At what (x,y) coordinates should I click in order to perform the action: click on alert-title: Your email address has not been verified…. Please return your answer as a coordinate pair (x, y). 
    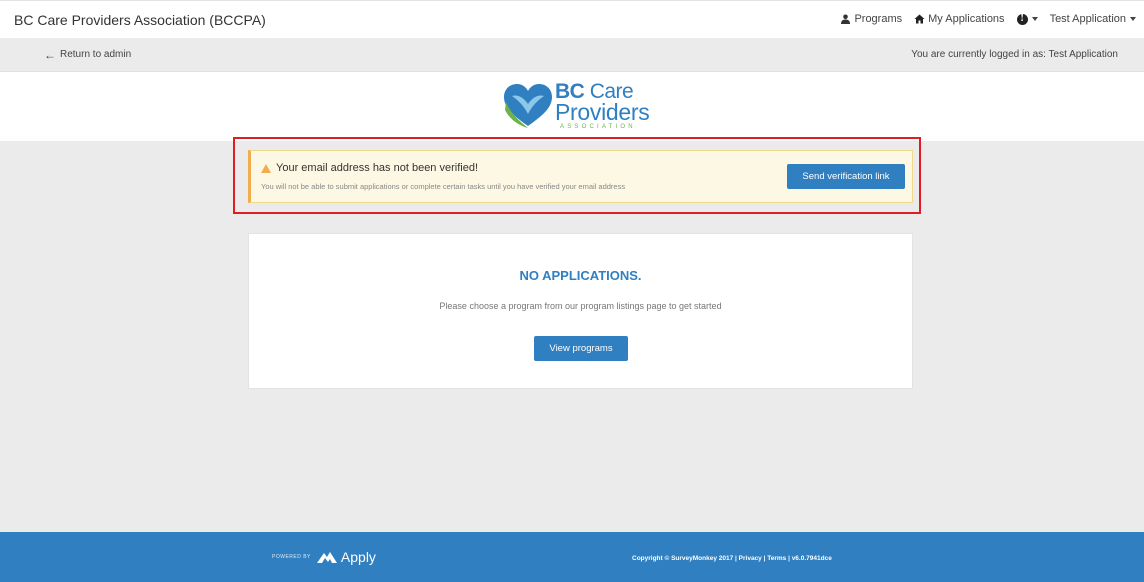
    Looking at the image, I should click on (369, 168).